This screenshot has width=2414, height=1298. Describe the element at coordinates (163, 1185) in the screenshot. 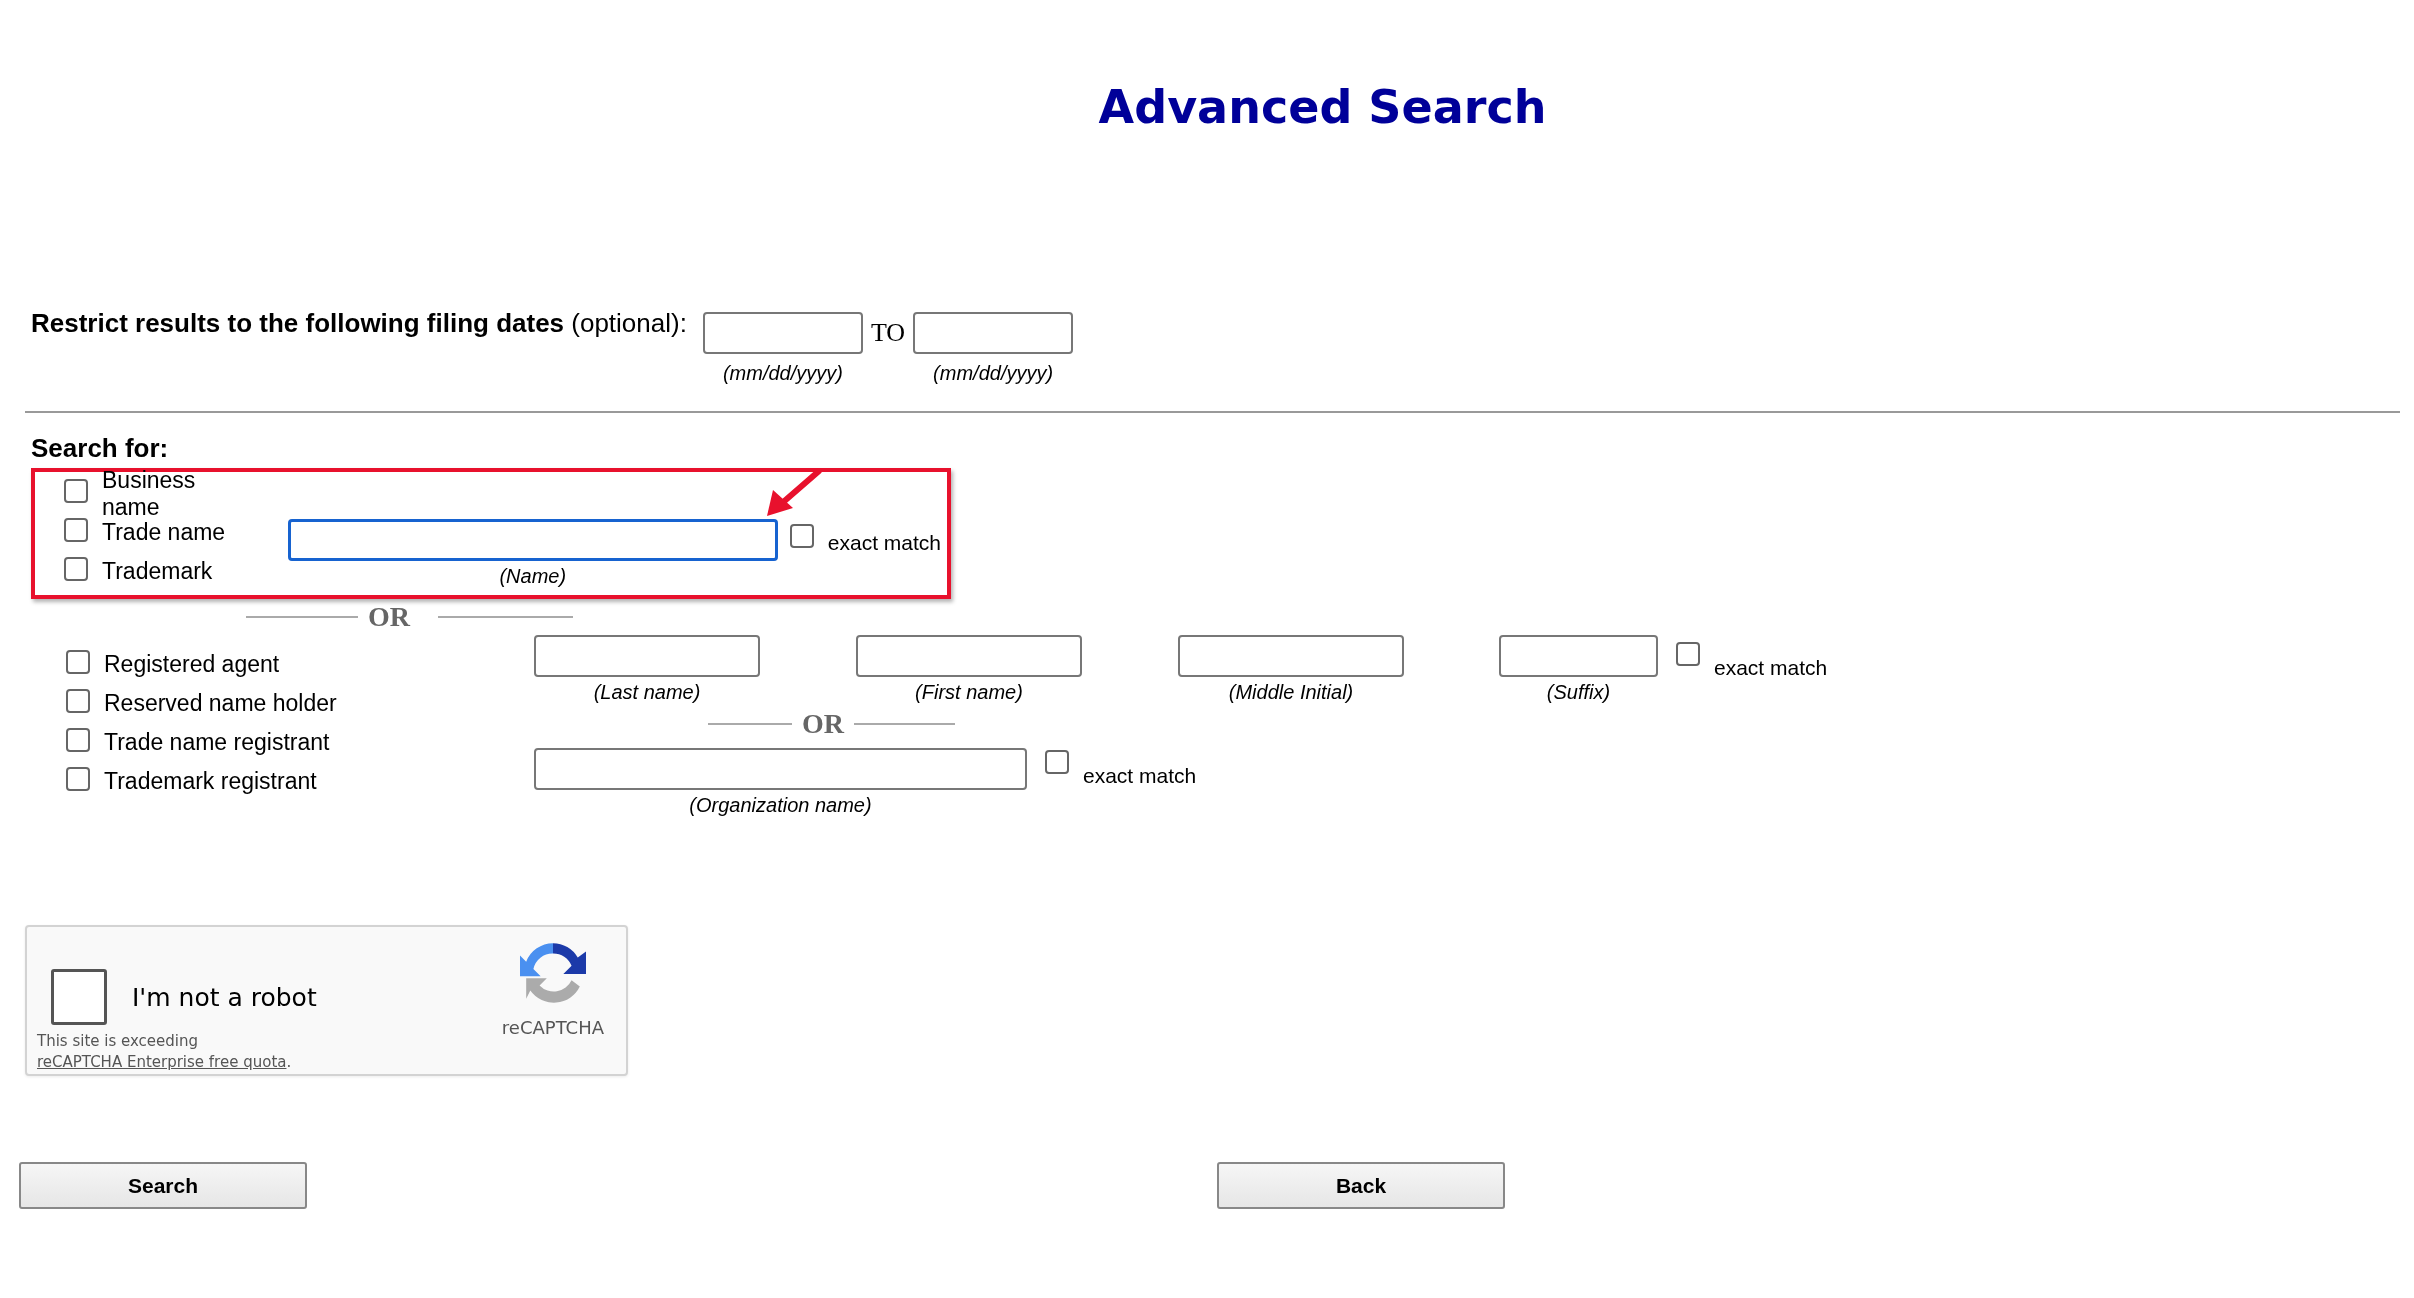

I see `form-button: Search` at that location.